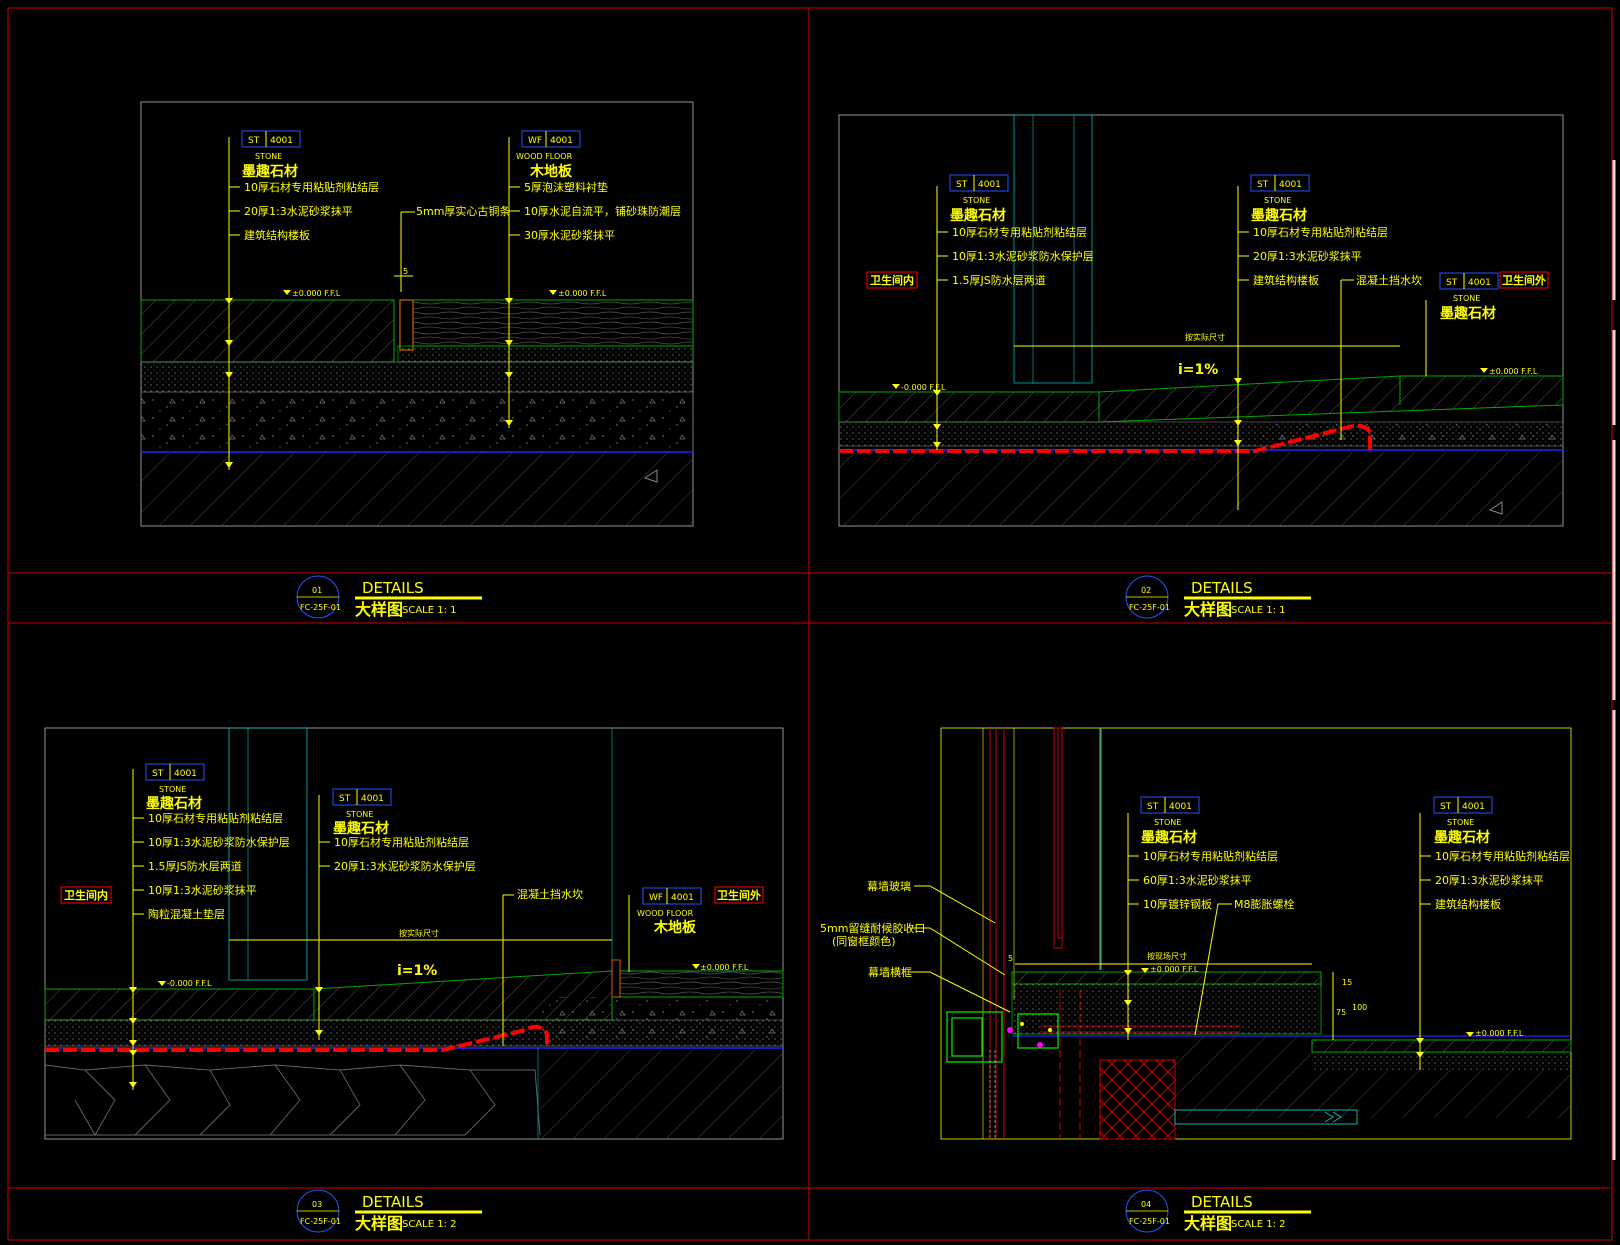 The height and width of the screenshot is (1245, 1620). What do you see at coordinates (602, 211) in the screenshot?
I see `svg-text: 10厚水泥自流平，铺砂珠防潮层` at bounding box center [602, 211].